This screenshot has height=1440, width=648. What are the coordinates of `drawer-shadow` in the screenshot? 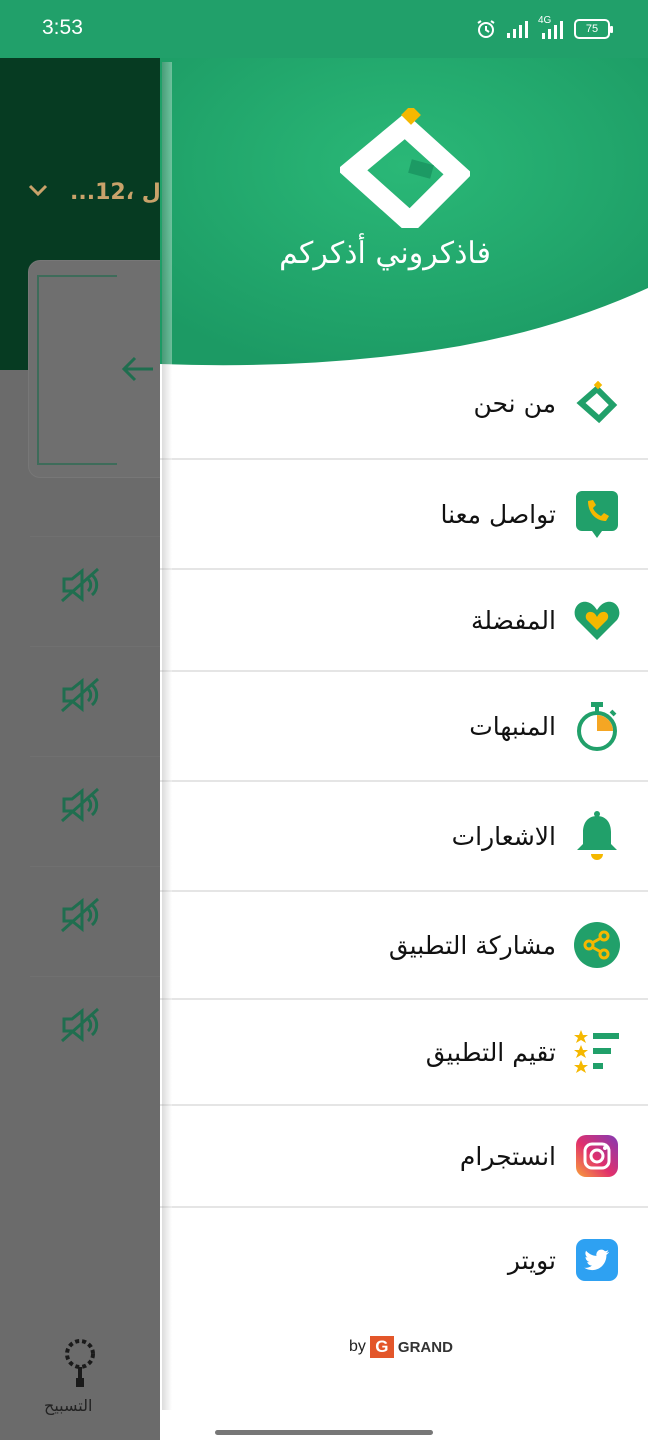 It's located at (167, 736).